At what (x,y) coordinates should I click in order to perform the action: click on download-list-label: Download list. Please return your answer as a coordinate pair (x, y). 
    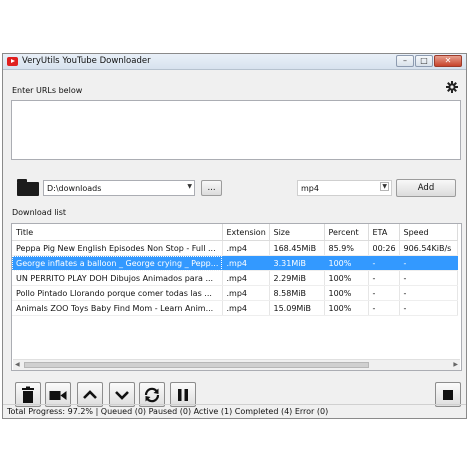
    Looking at the image, I should click on (39, 212).